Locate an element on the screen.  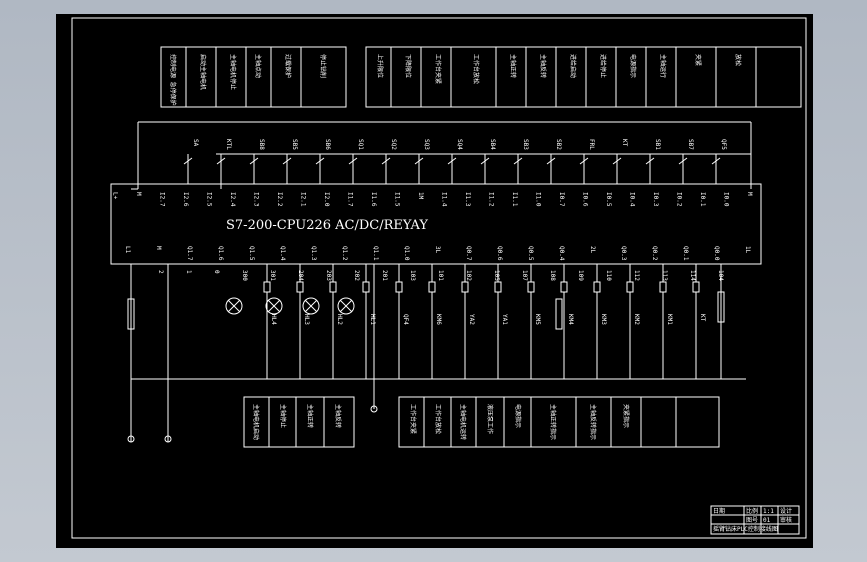
plc-output-terminal: Q1.7 is located at coordinates (189, 253).